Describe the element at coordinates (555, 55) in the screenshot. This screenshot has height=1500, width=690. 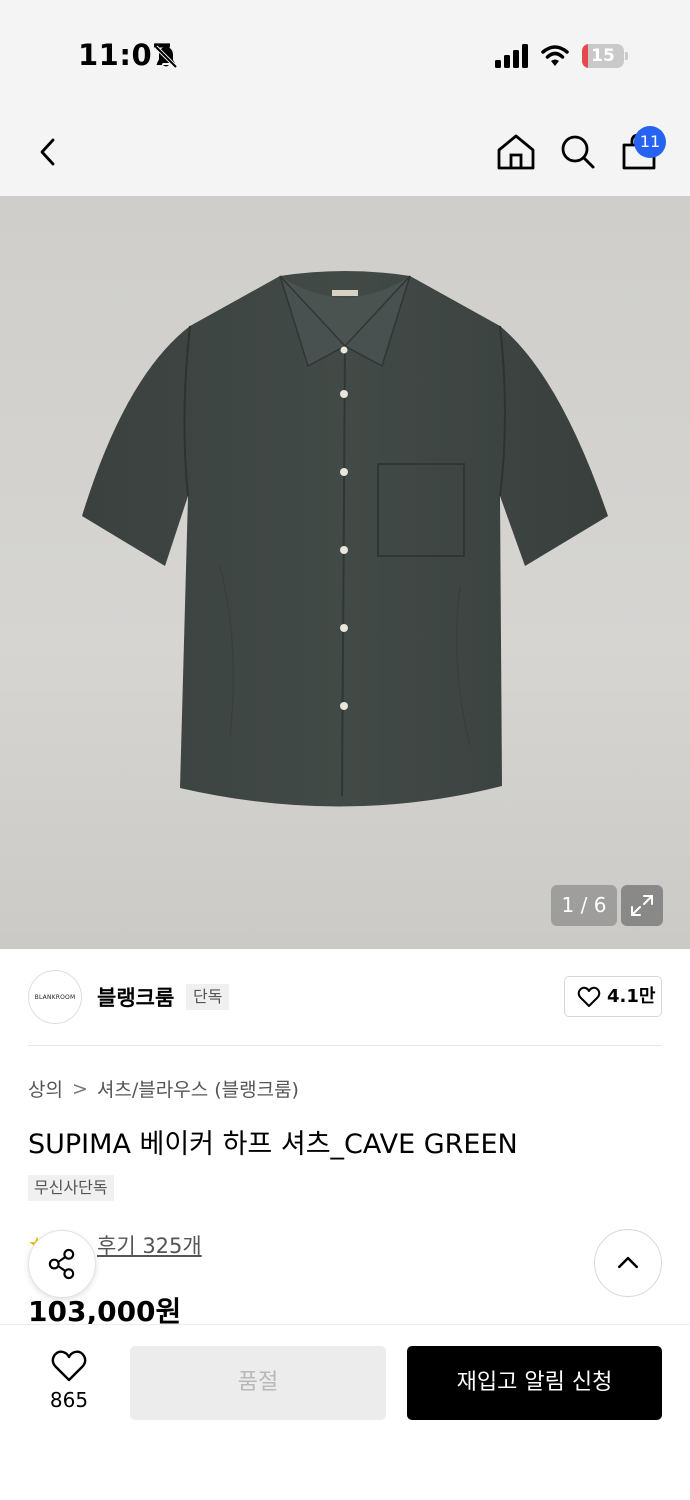
I see `wifi-icon` at that location.